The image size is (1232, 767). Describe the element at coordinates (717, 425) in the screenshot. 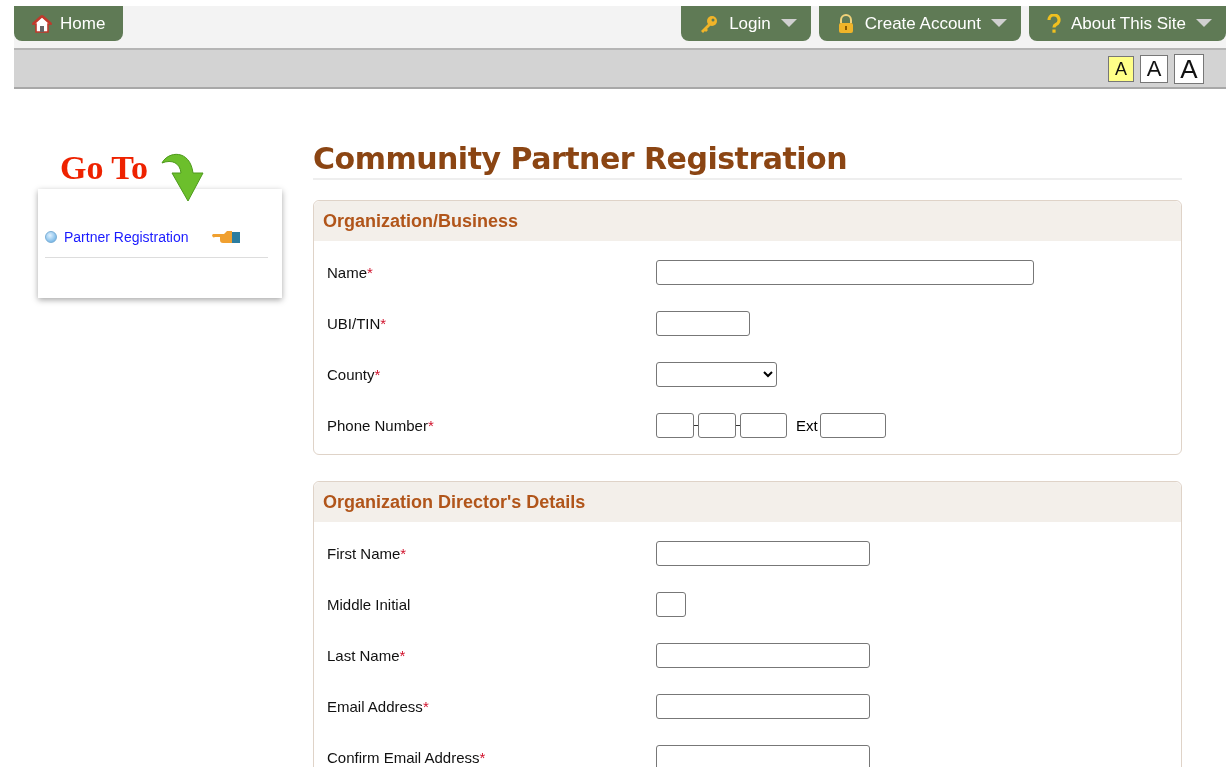

I see `phone-prefix-field` at that location.